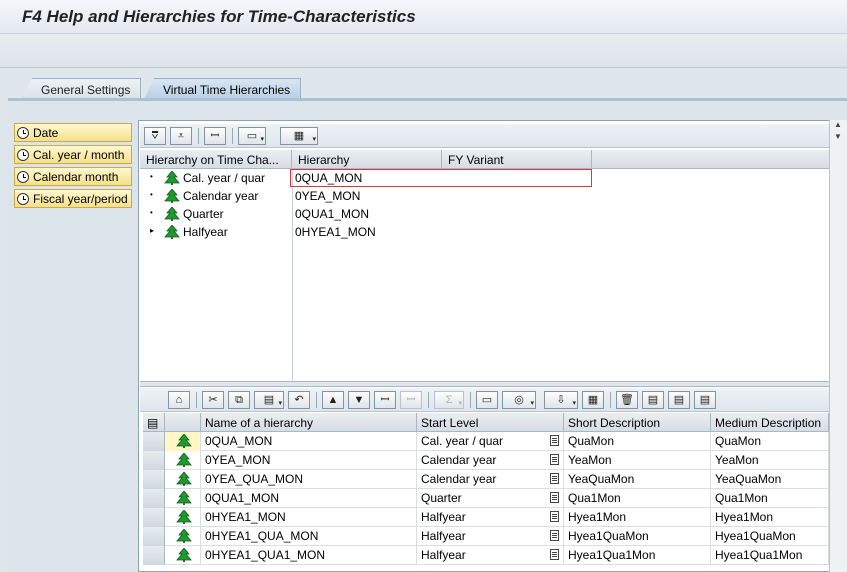 The image size is (847, 572). I want to click on cell-name: 0YEA_QUA_MON, so click(309, 479).